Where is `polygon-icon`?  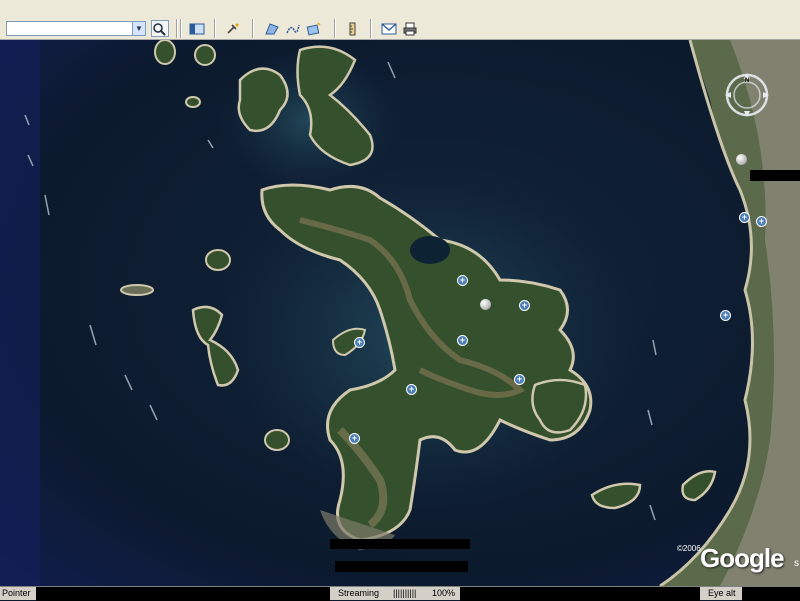
polygon-icon is located at coordinates (272, 28).